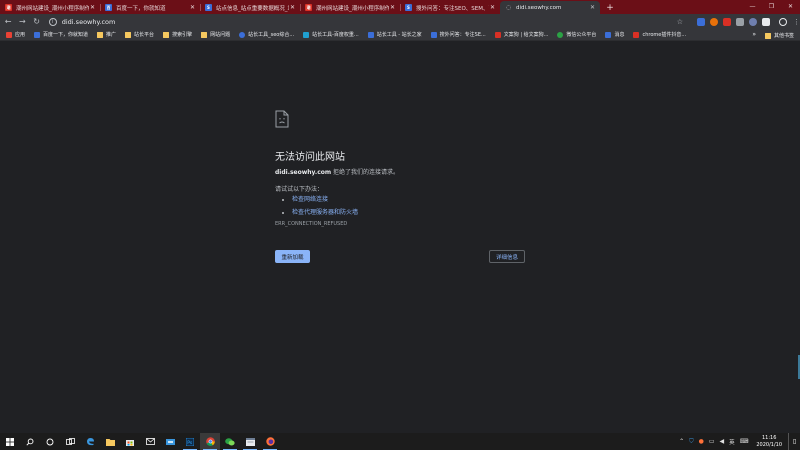 This screenshot has width=800, height=450. I want to click on bookmark-folder: 网站问题, so click(215, 34).